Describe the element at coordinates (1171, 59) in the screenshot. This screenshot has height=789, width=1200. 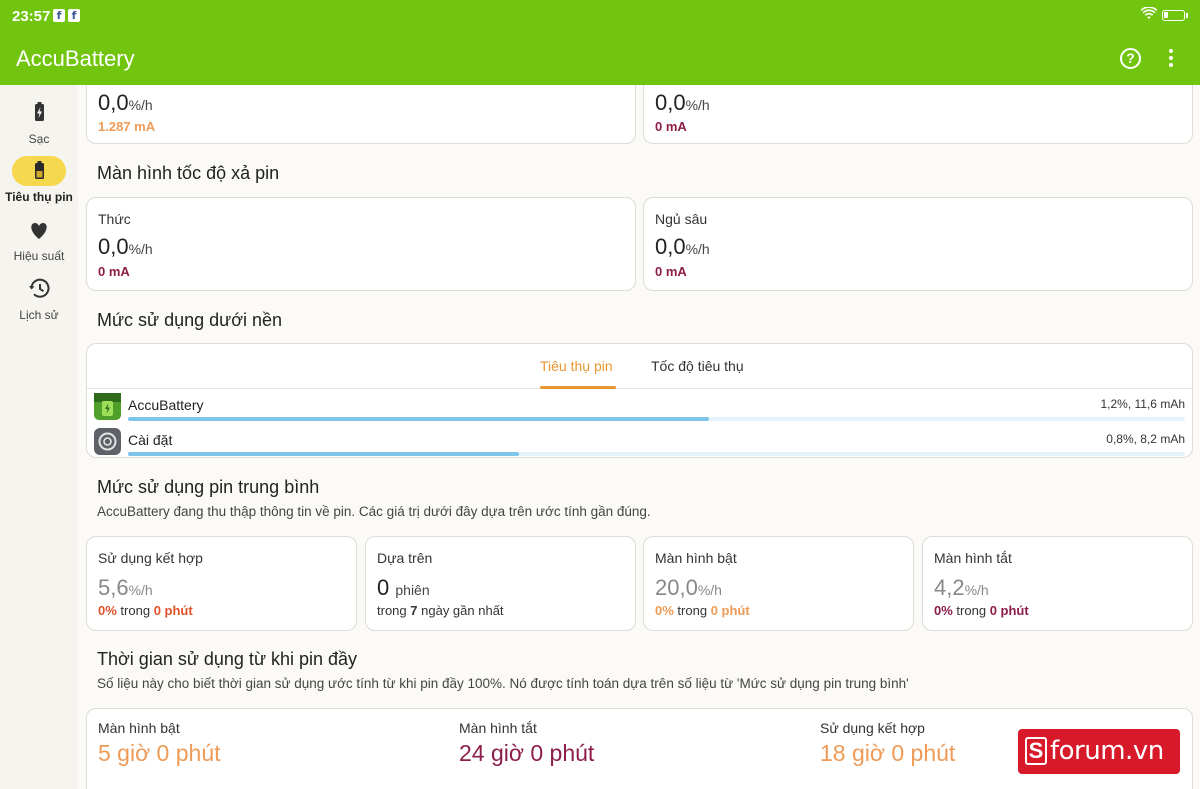
I see `more-options-icon` at that location.